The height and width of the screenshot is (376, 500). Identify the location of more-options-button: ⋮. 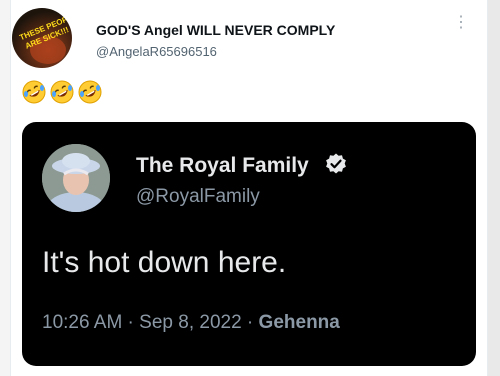
(461, 28).